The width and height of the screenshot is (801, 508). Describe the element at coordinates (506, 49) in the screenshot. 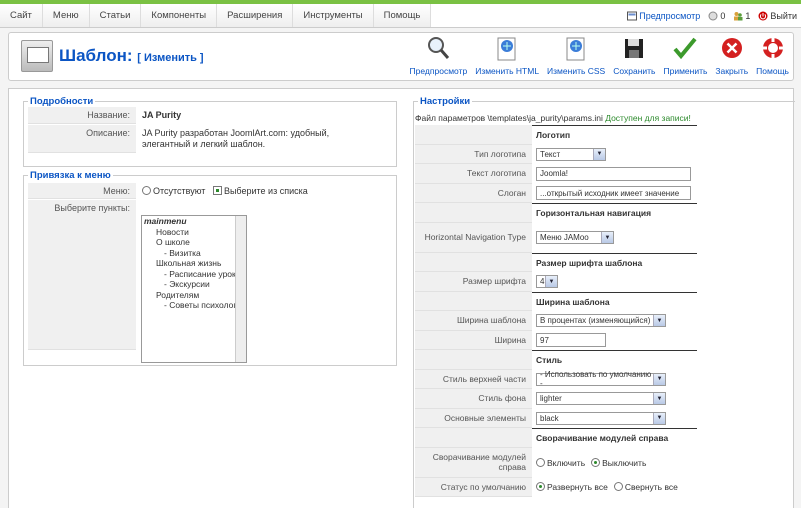

I see `edit-html-icon` at that location.